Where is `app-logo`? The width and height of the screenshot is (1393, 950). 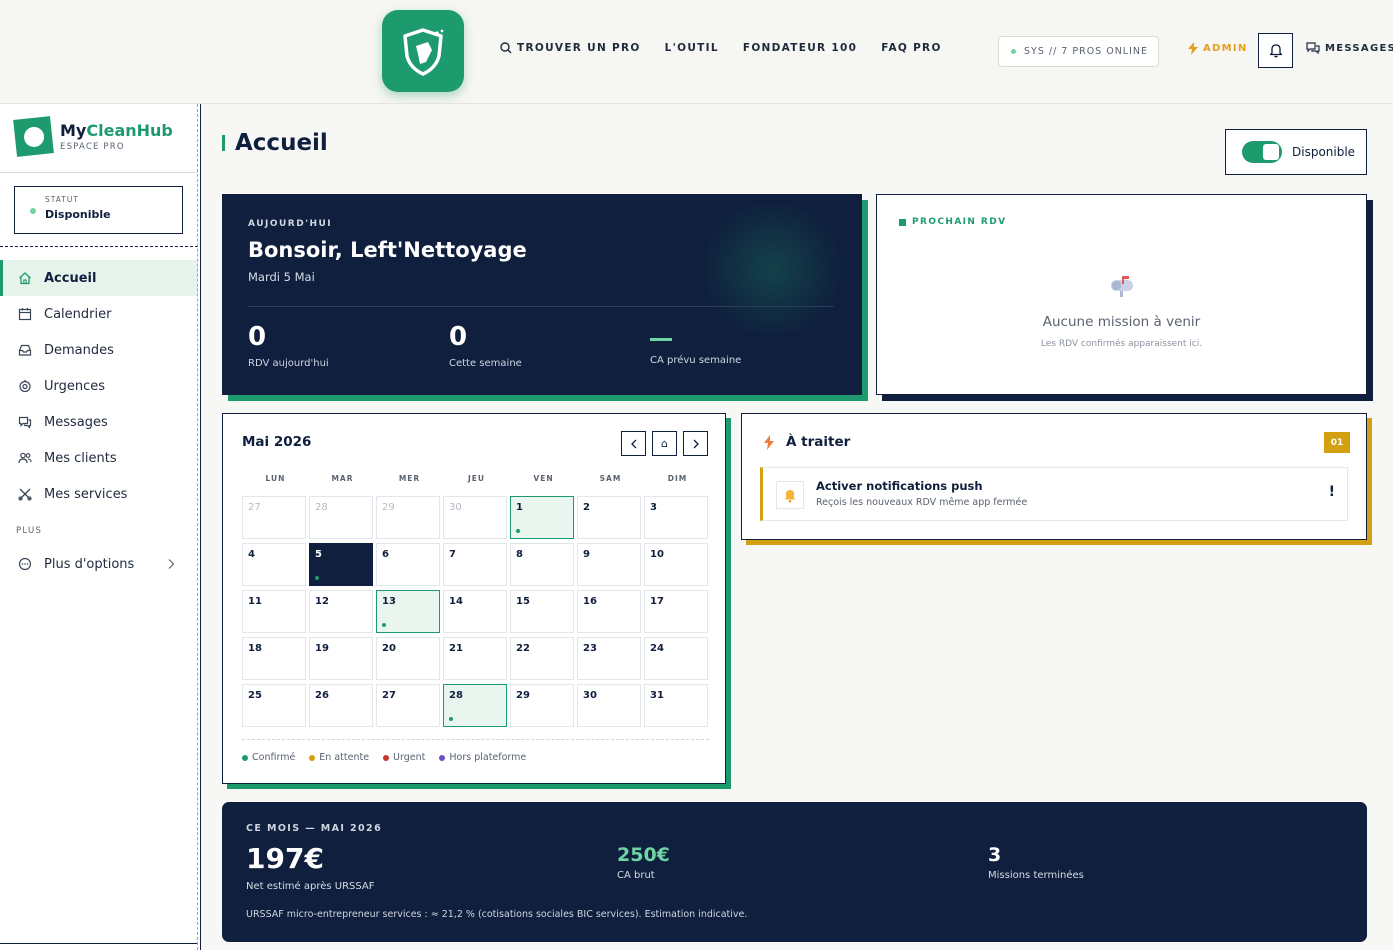 app-logo is located at coordinates (423, 51).